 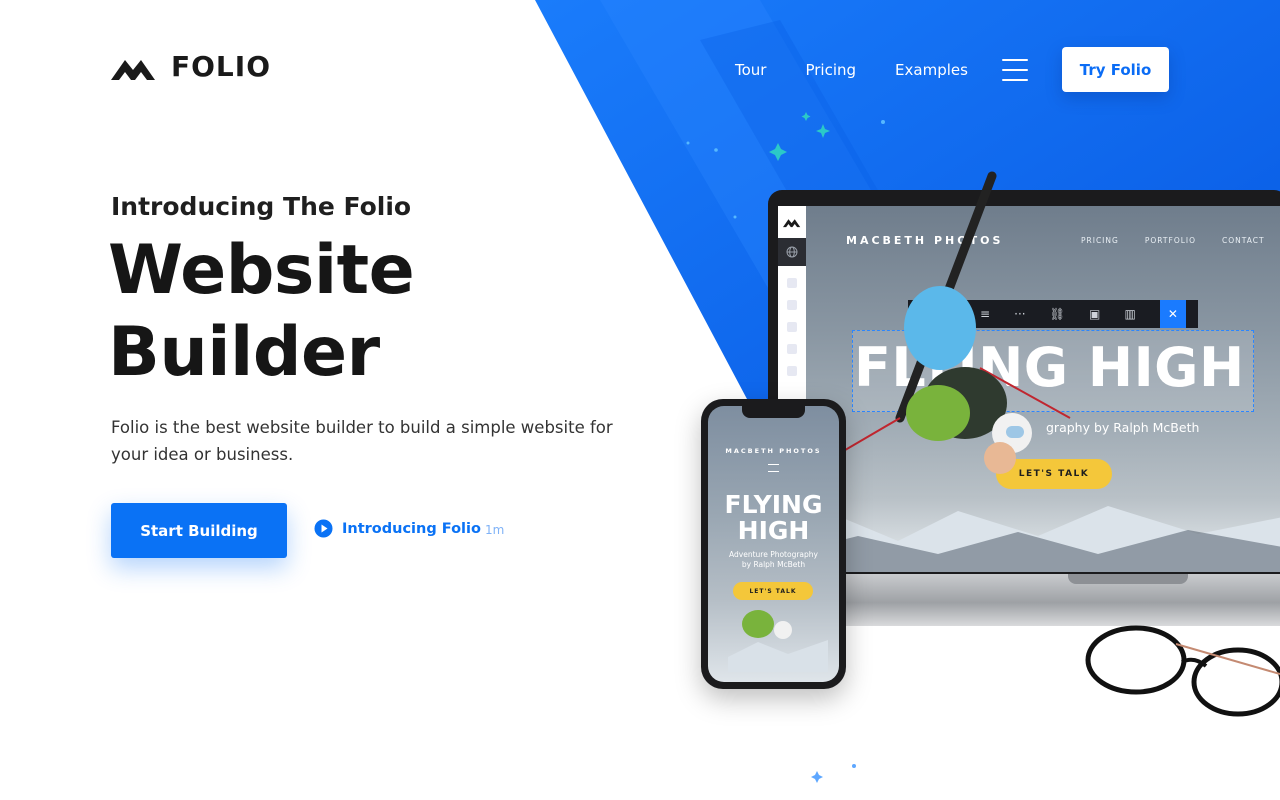 What do you see at coordinates (1100, 240) in the screenshot?
I see `preview-nav-pricing: PRICING` at bounding box center [1100, 240].